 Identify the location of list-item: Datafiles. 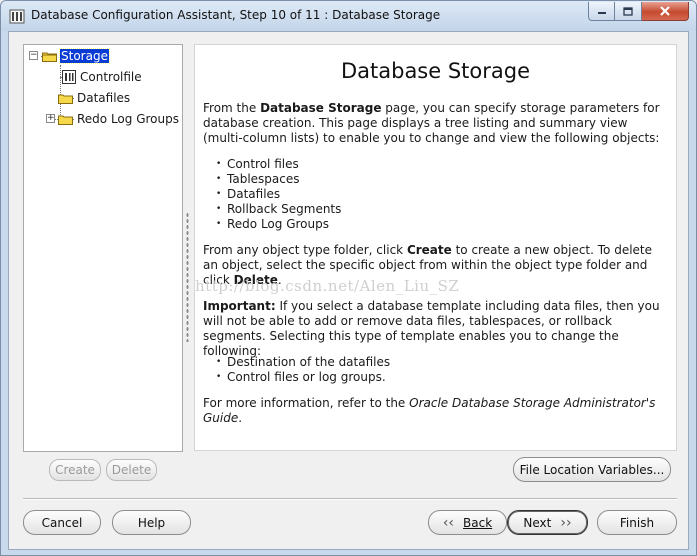
(278, 194).